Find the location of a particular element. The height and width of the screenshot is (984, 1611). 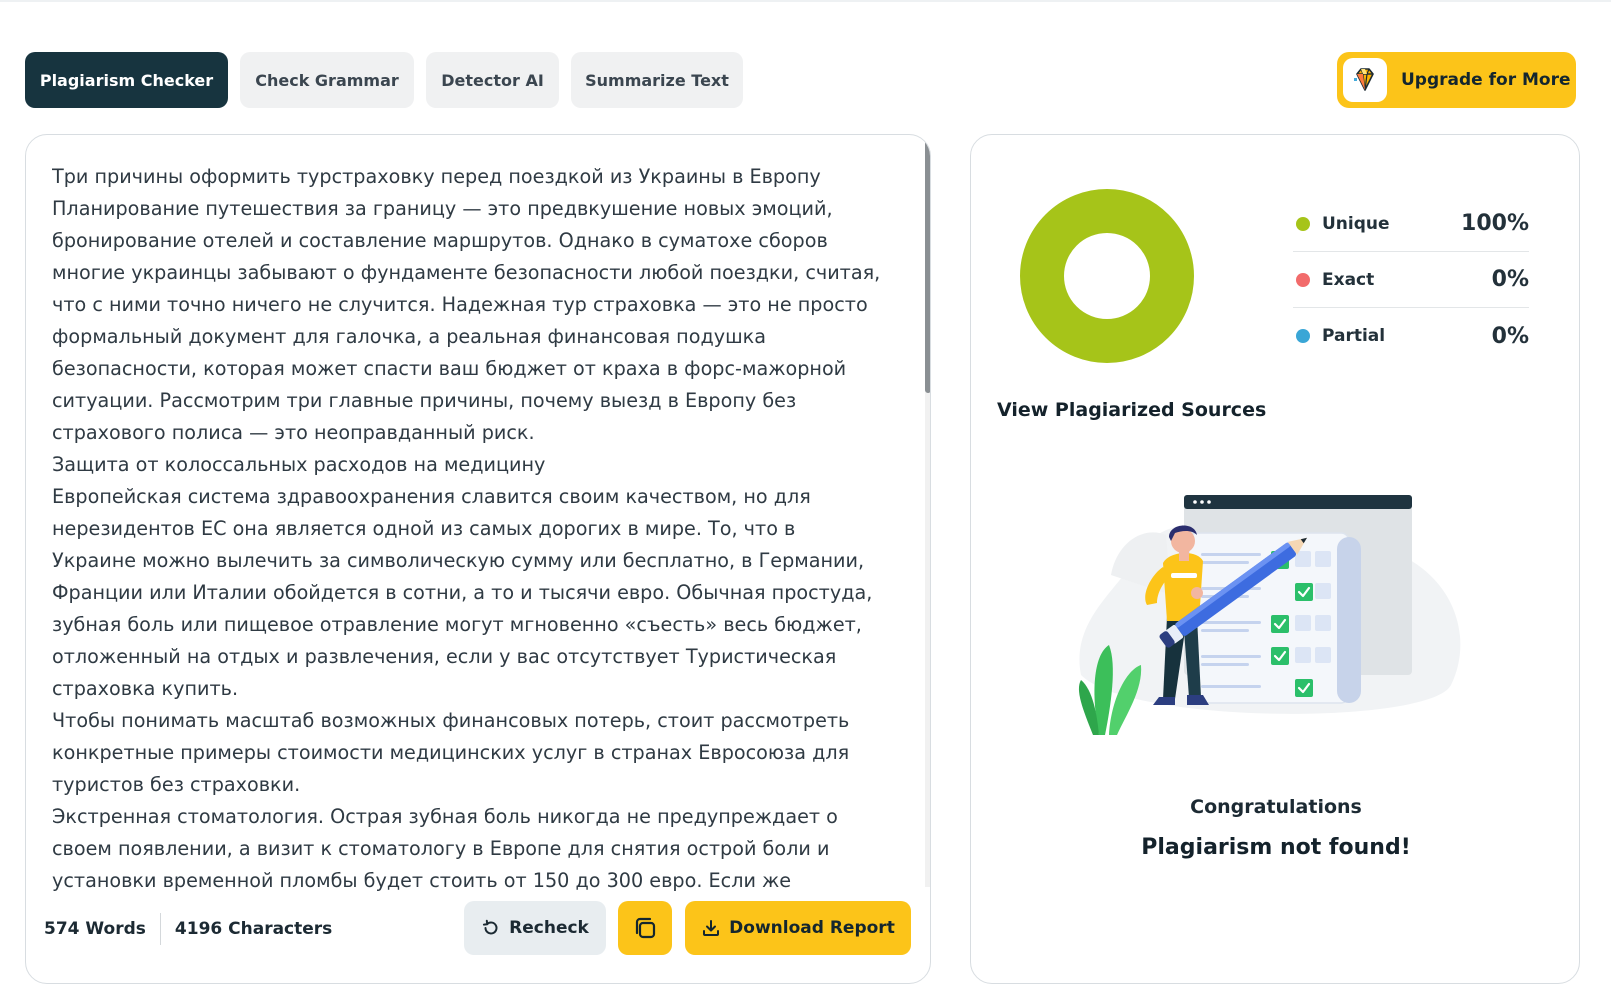

legend-row-partial: Partial 0% is located at coordinates (1411, 336).